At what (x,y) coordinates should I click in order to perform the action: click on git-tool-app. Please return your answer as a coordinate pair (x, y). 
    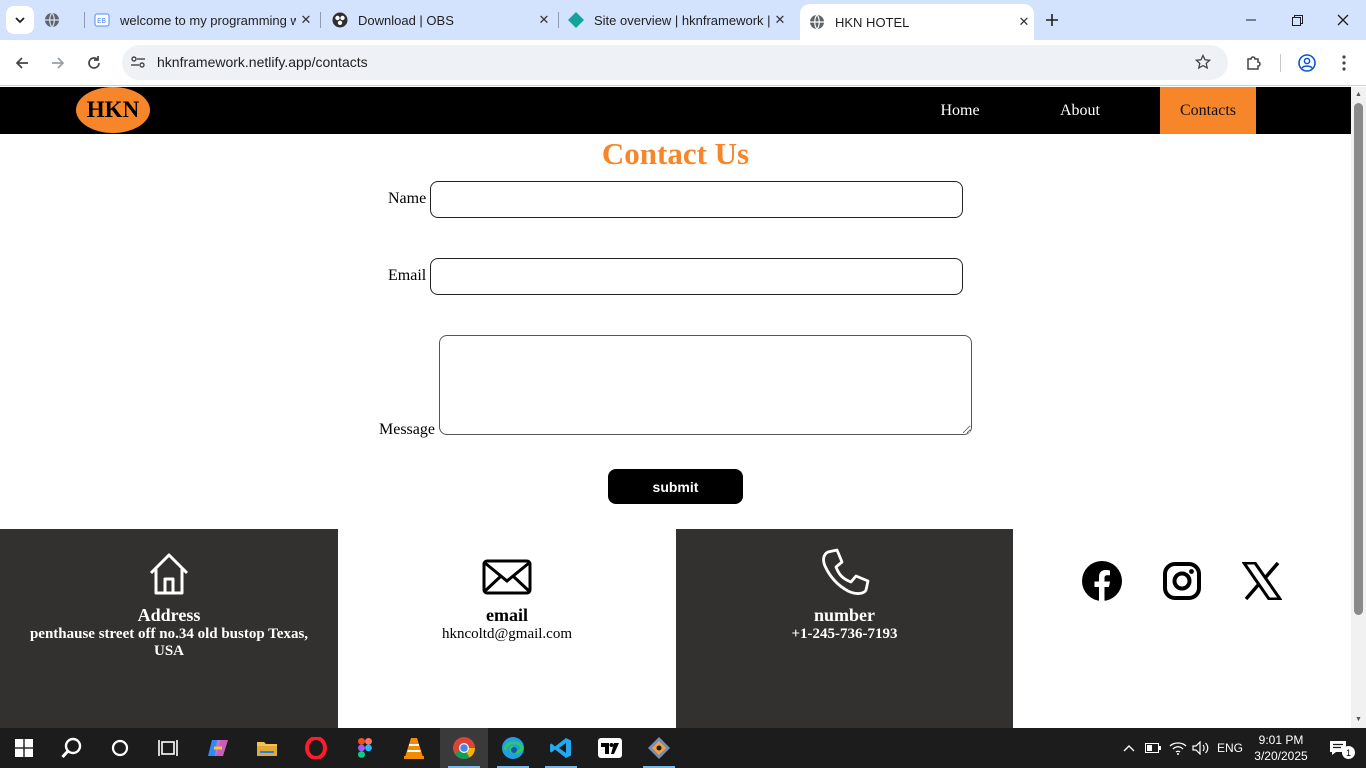
    Looking at the image, I should click on (659, 748).